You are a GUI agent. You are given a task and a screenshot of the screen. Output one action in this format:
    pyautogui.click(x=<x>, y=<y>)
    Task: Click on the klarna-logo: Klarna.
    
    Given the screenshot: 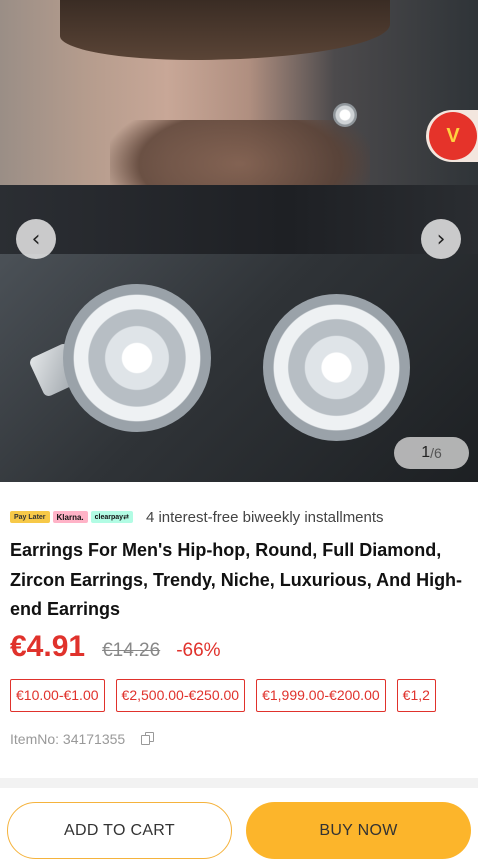 What is the action you would take?
    pyautogui.click(x=70, y=517)
    